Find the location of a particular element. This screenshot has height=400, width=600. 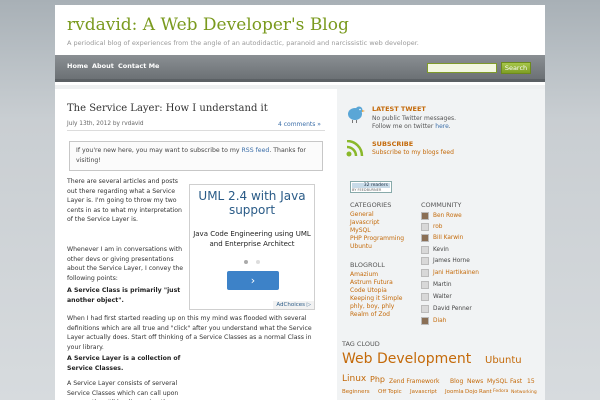

tag-link: Dojo is located at coordinates (471, 392).